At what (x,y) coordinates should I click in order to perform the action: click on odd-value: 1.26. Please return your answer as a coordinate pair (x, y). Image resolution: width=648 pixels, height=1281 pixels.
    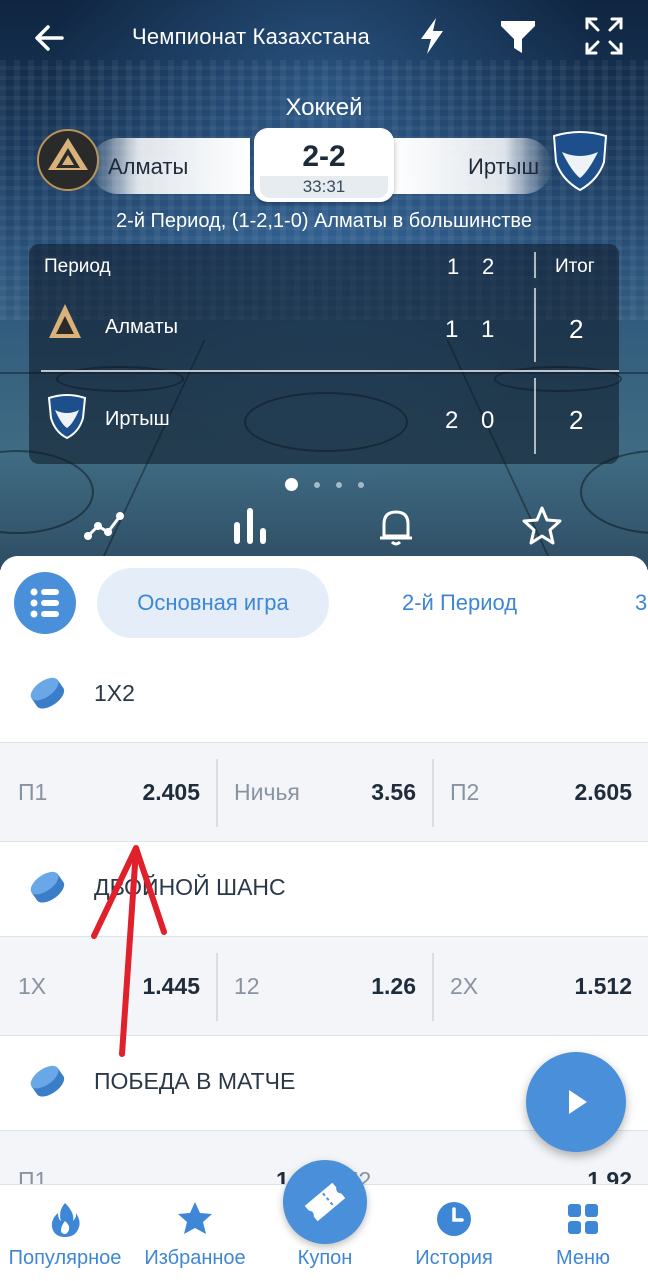
    Looking at the image, I should click on (393, 986).